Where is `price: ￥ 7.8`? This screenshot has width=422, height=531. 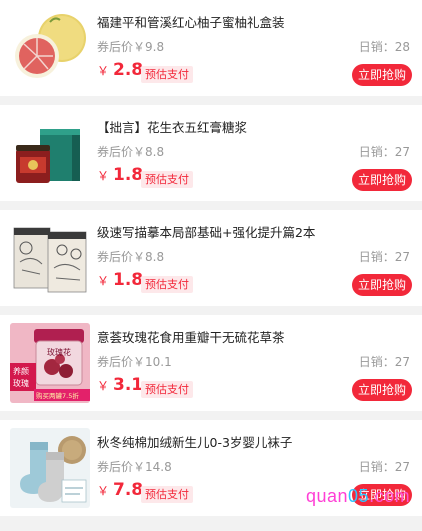 price: ￥ 7.8 is located at coordinates (120, 490).